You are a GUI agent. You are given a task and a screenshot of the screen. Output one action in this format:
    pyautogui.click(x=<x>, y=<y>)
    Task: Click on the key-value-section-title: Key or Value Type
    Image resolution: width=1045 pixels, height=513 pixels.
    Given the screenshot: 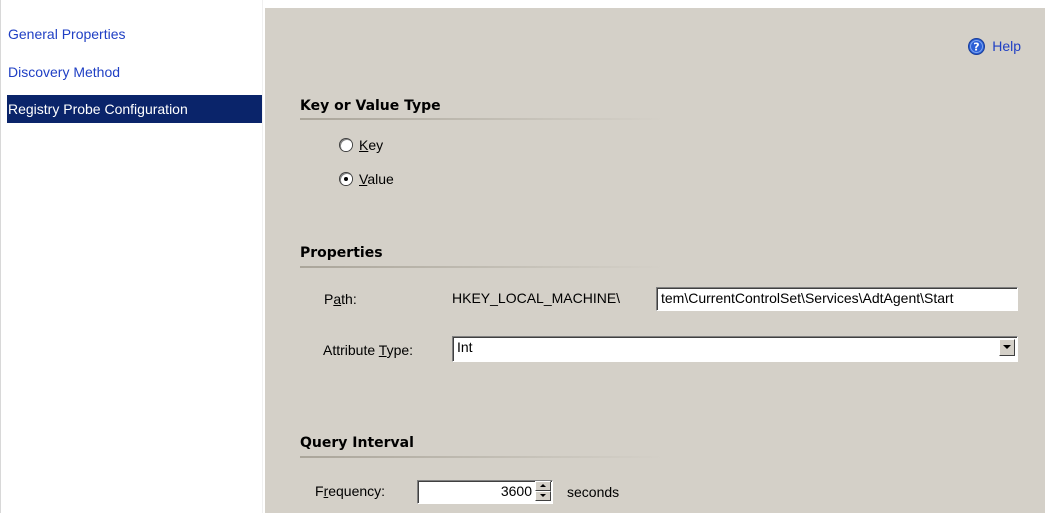 What is the action you would take?
    pyautogui.click(x=370, y=106)
    